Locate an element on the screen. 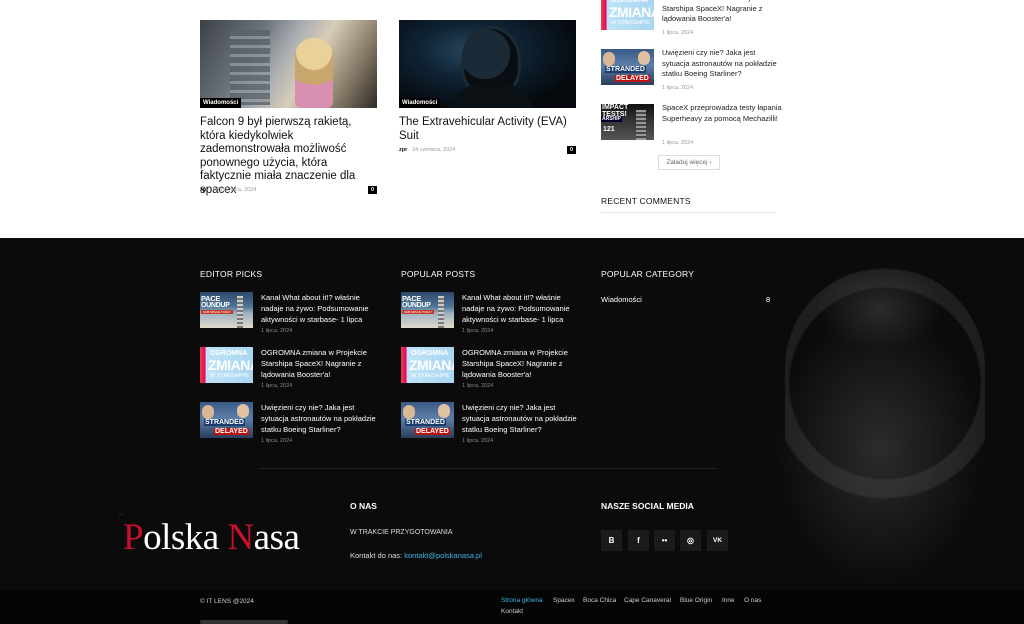 Image resolution: width=1024 pixels, height=624 pixels. nav-kontakt: Kontakt is located at coordinates (512, 611).